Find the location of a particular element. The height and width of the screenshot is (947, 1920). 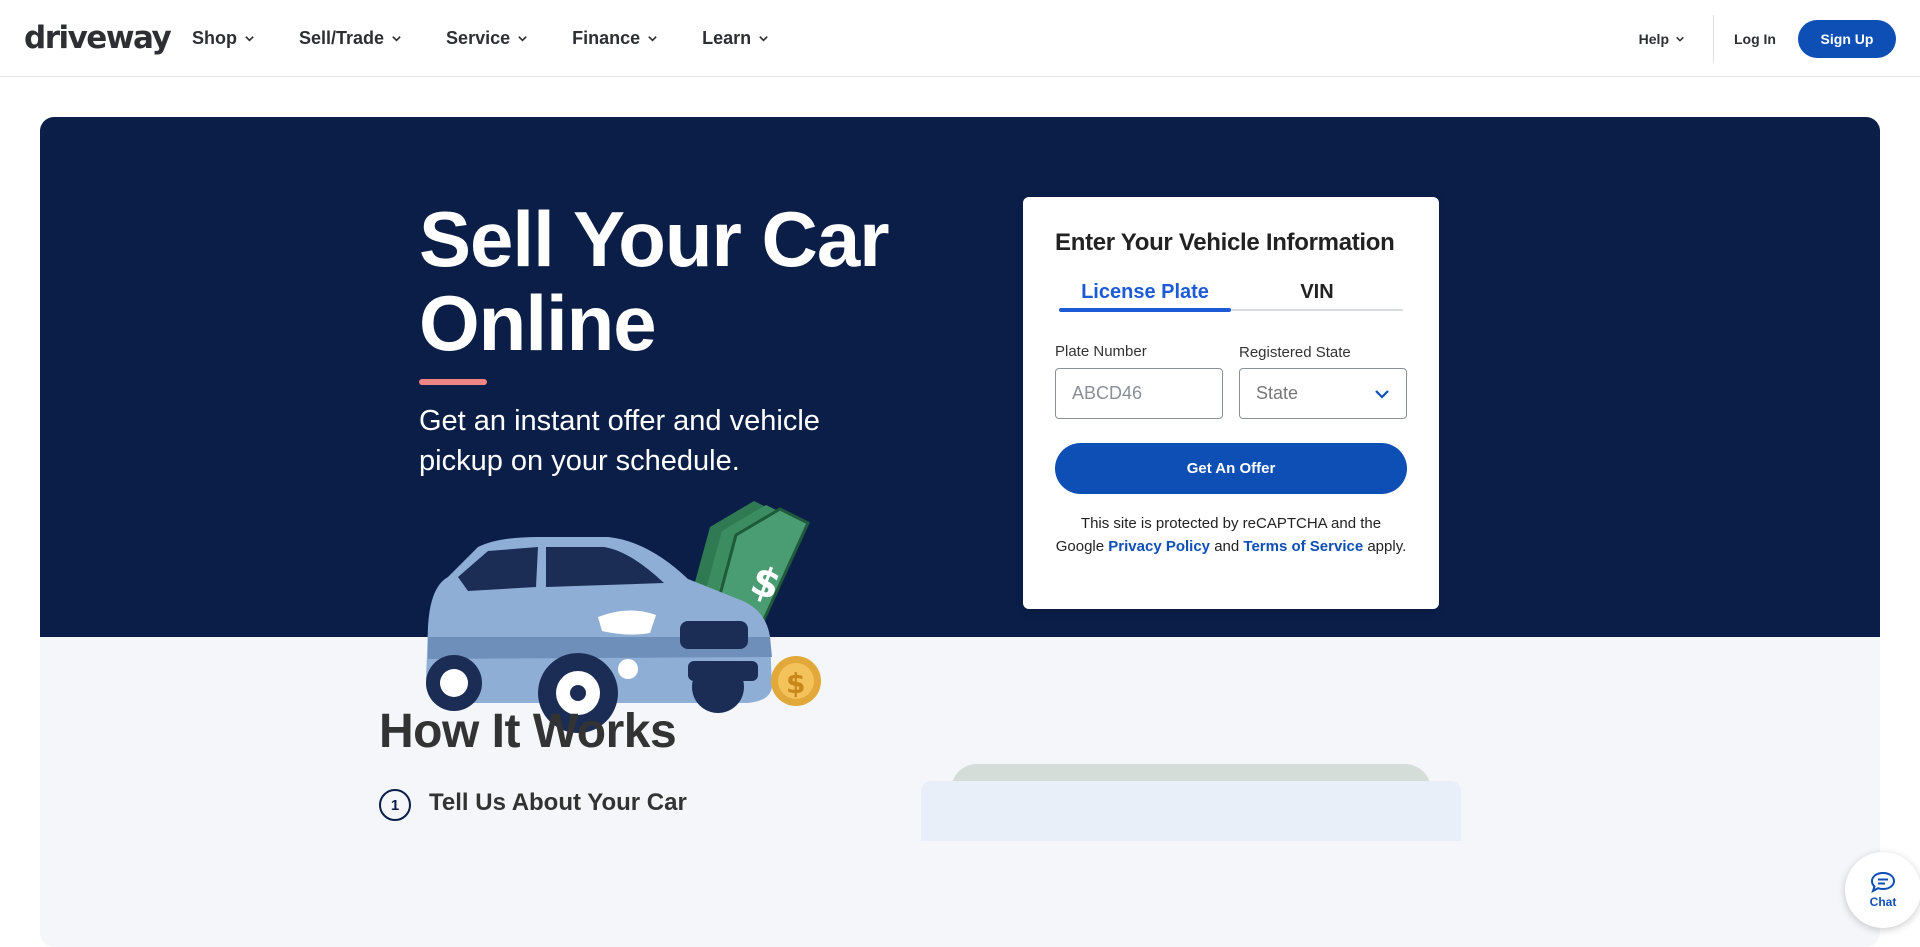

nav-service: Service is located at coordinates (487, 38).